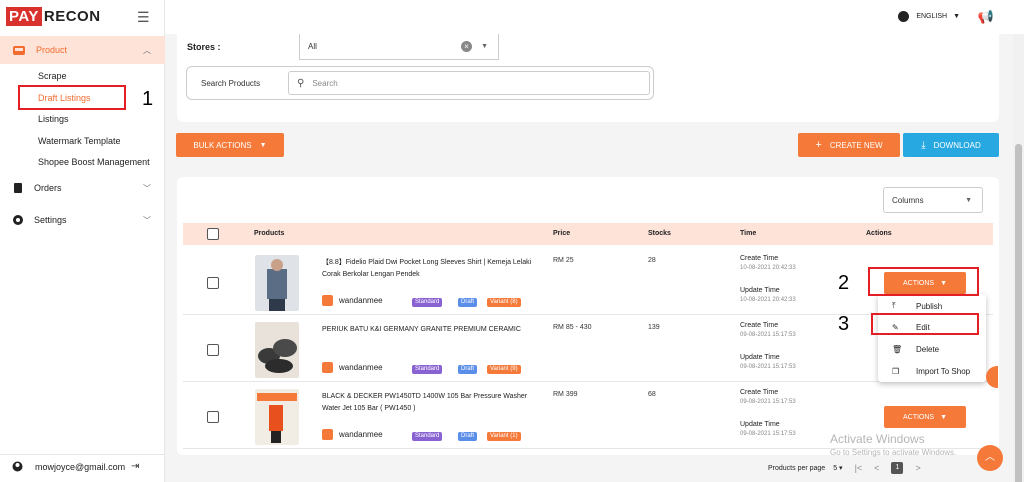 The height and width of the screenshot is (482, 1024). Describe the element at coordinates (143, 17) in the screenshot. I see `hamburger-menu-icon: ☰` at that location.